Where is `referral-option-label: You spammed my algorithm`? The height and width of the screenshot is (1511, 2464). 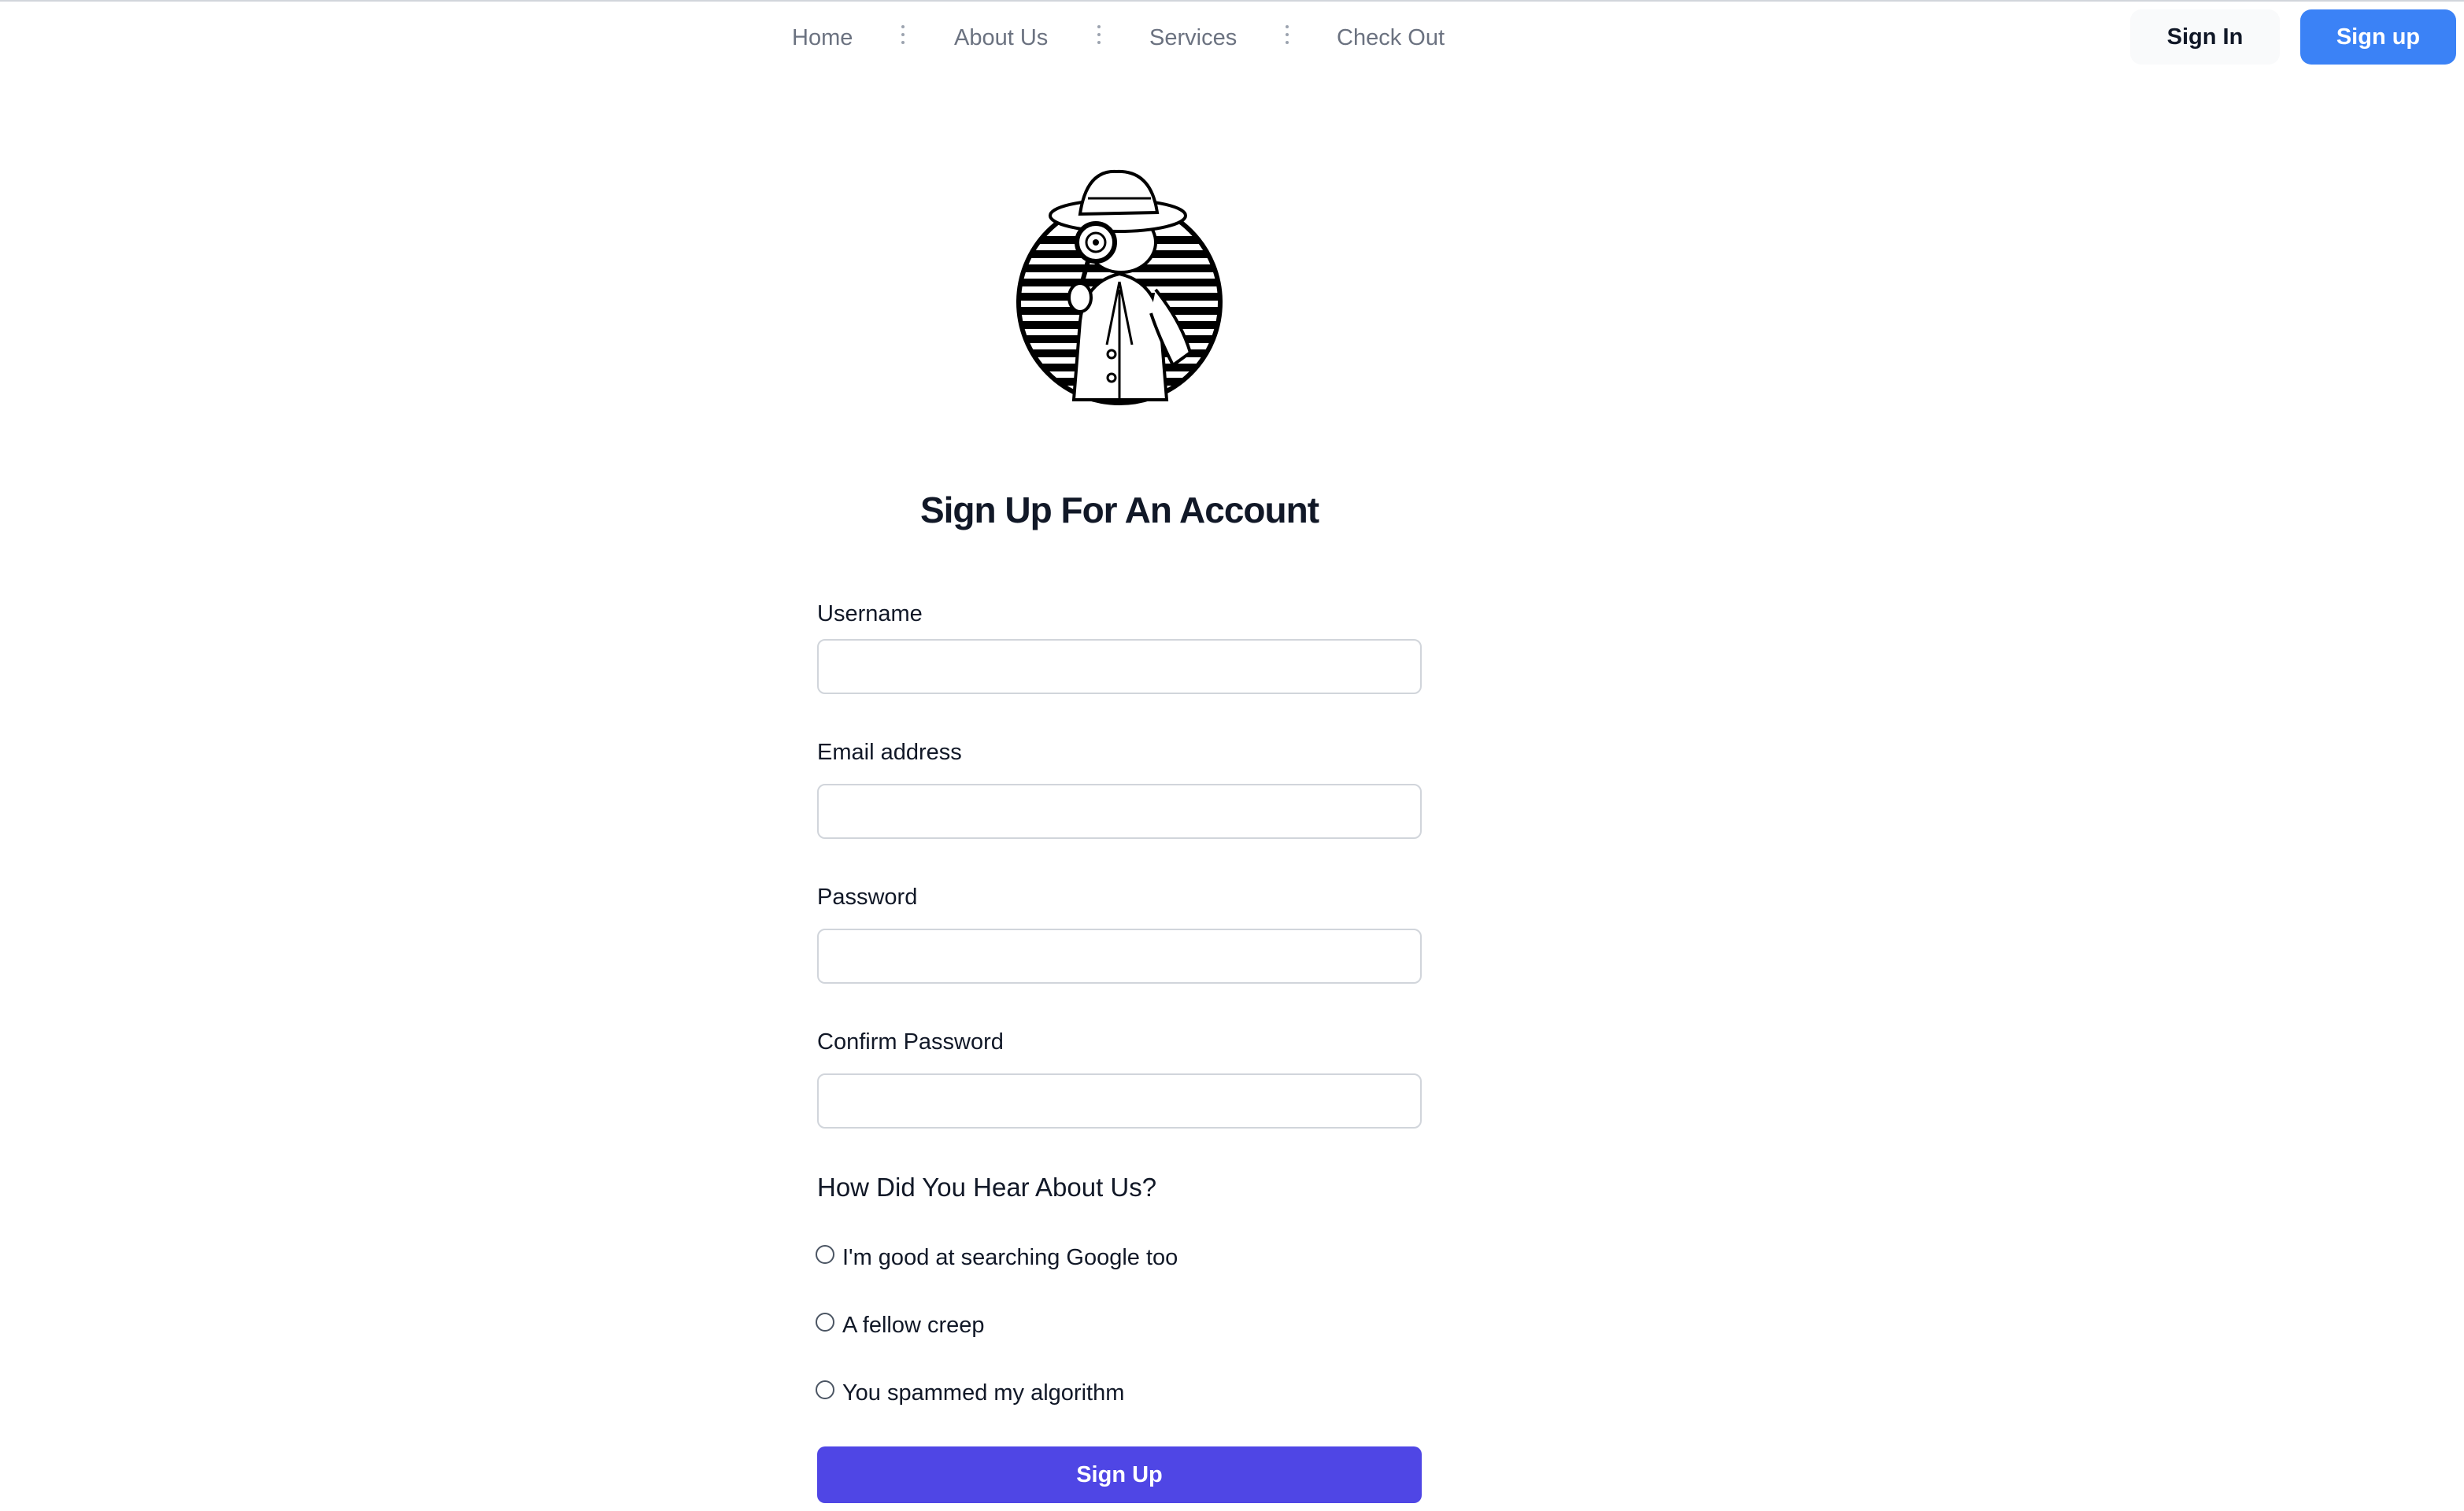
referral-option-label: You spammed my algorithm is located at coordinates (984, 1393).